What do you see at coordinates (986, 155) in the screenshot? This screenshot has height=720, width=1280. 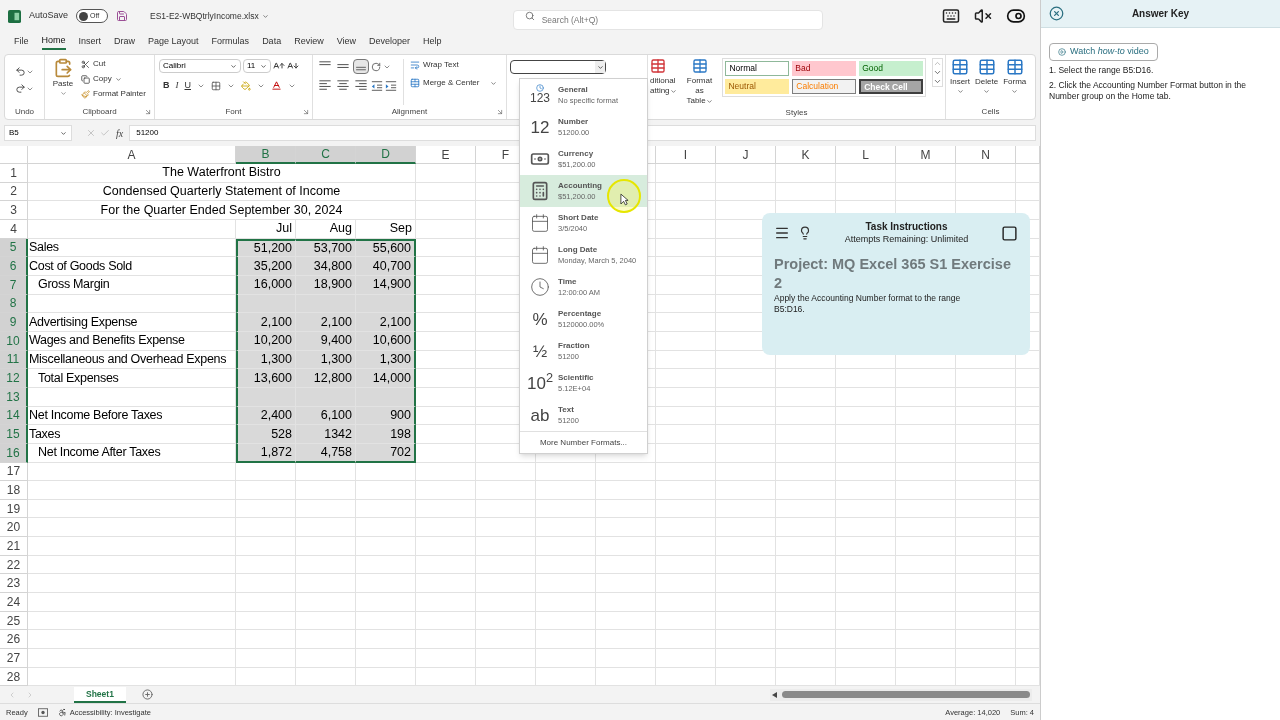 I see `column-header: N` at bounding box center [986, 155].